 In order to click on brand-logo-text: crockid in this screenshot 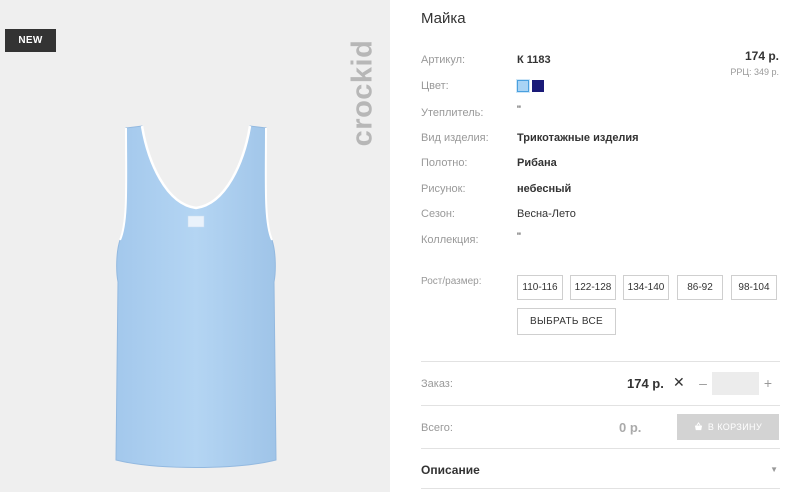, I will do `click(362, 92)`.